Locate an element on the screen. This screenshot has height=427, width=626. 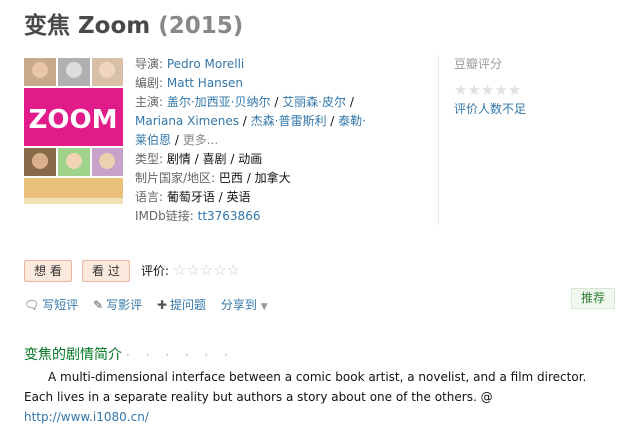
genre-label: 类型: is located at coordinates (151, 159).